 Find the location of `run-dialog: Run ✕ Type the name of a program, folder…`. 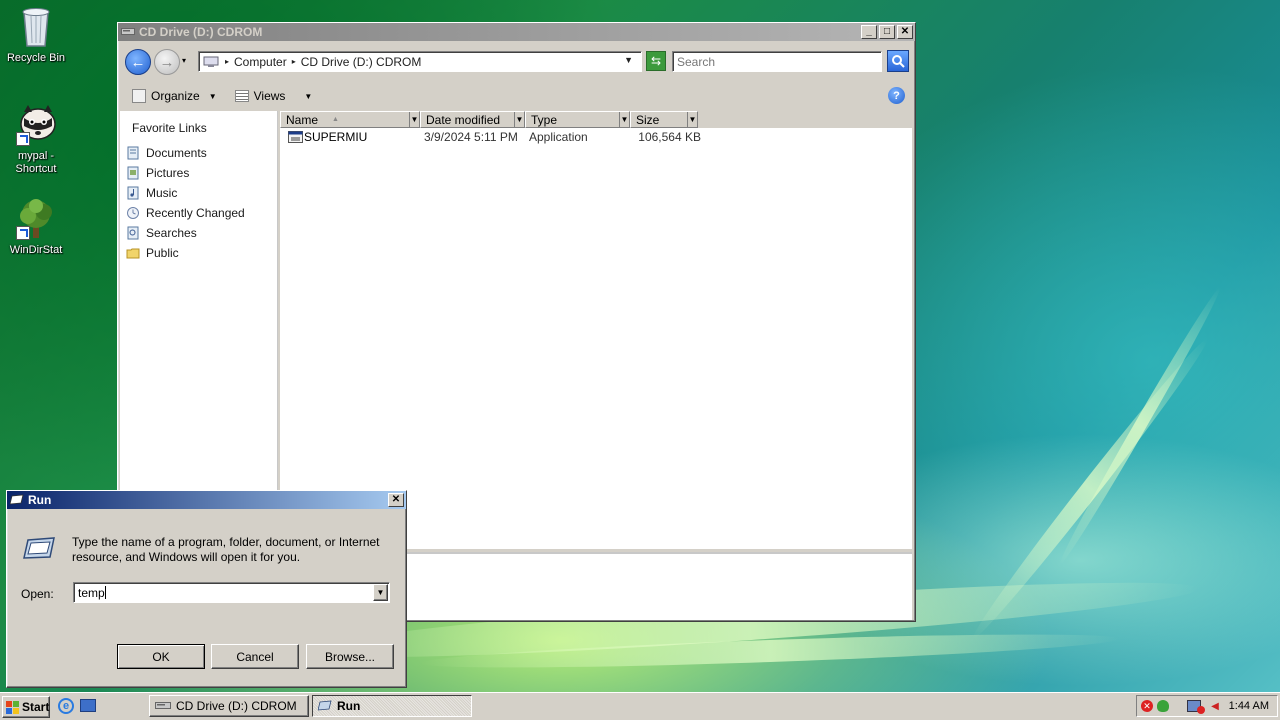

run-dialog: Run ✕ Type the name of a program, folder… is located at coordinates (206, 589).